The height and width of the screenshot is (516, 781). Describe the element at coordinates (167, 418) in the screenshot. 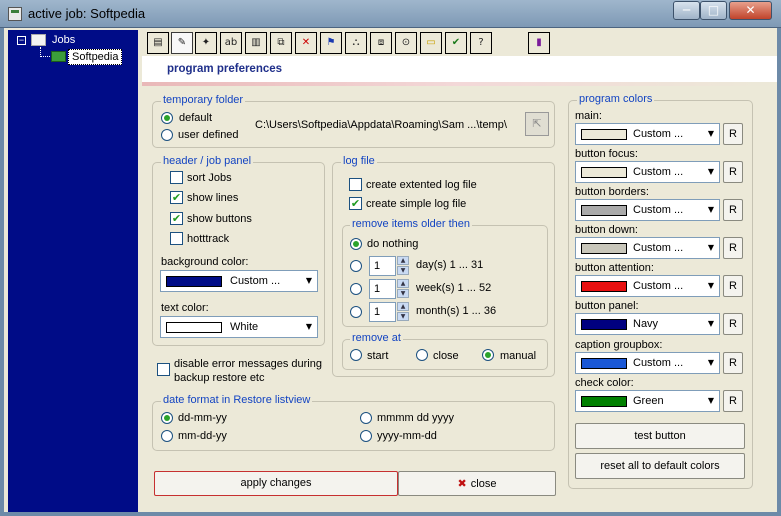

I see `date-ddmmyy-radio` at that location.